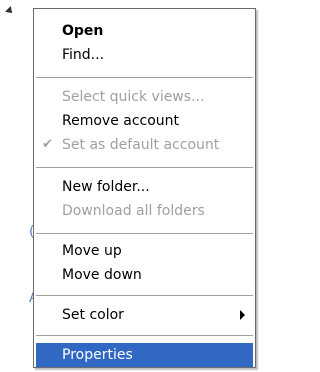 This screenshot has width=320, height=372. Describe the element at coordinates (92, 251) in the screenshot. I see `menu-item-label: Move up` at that location.